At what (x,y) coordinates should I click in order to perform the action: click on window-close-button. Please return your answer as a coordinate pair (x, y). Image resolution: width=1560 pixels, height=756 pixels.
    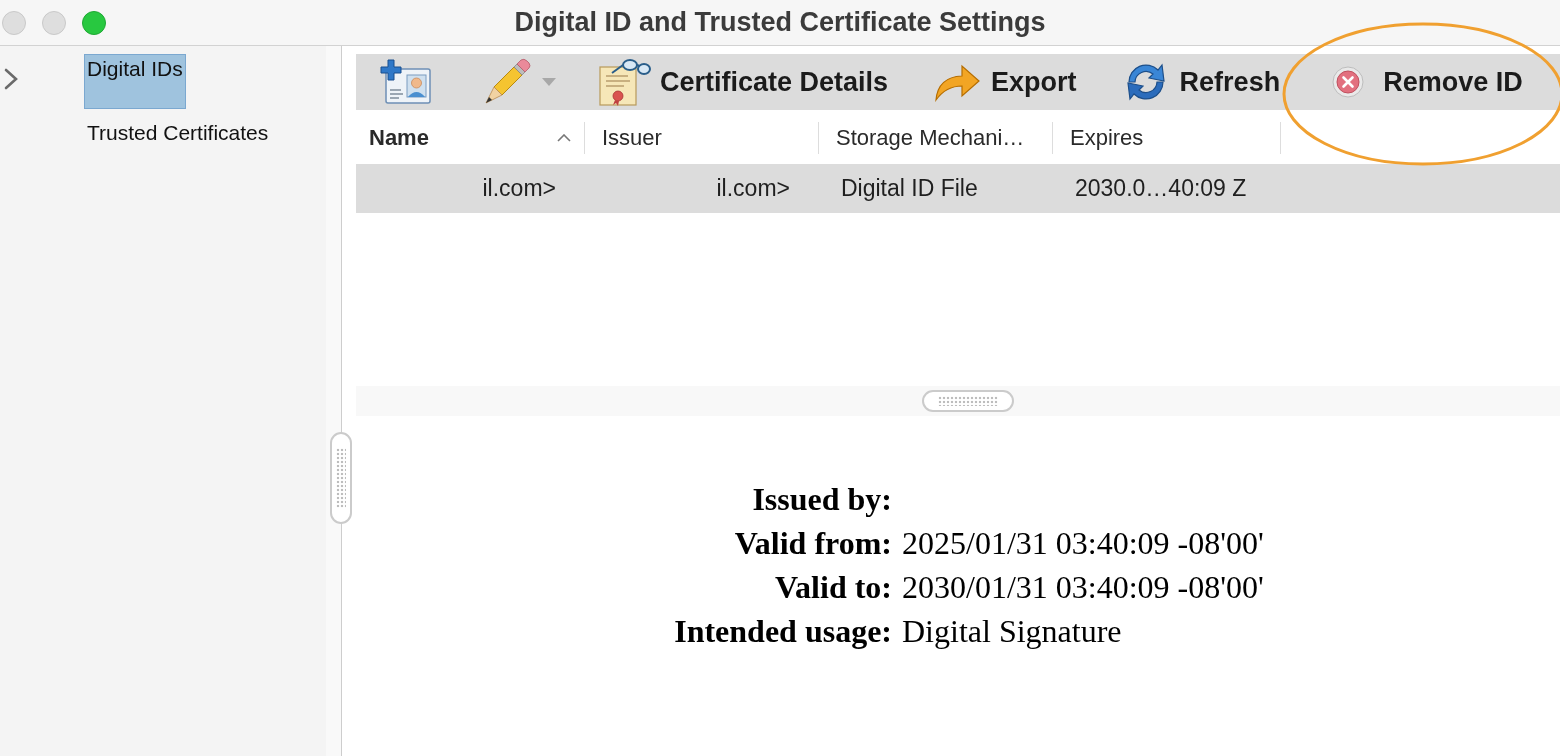
    Looking at the image, I should click on (14, 22).